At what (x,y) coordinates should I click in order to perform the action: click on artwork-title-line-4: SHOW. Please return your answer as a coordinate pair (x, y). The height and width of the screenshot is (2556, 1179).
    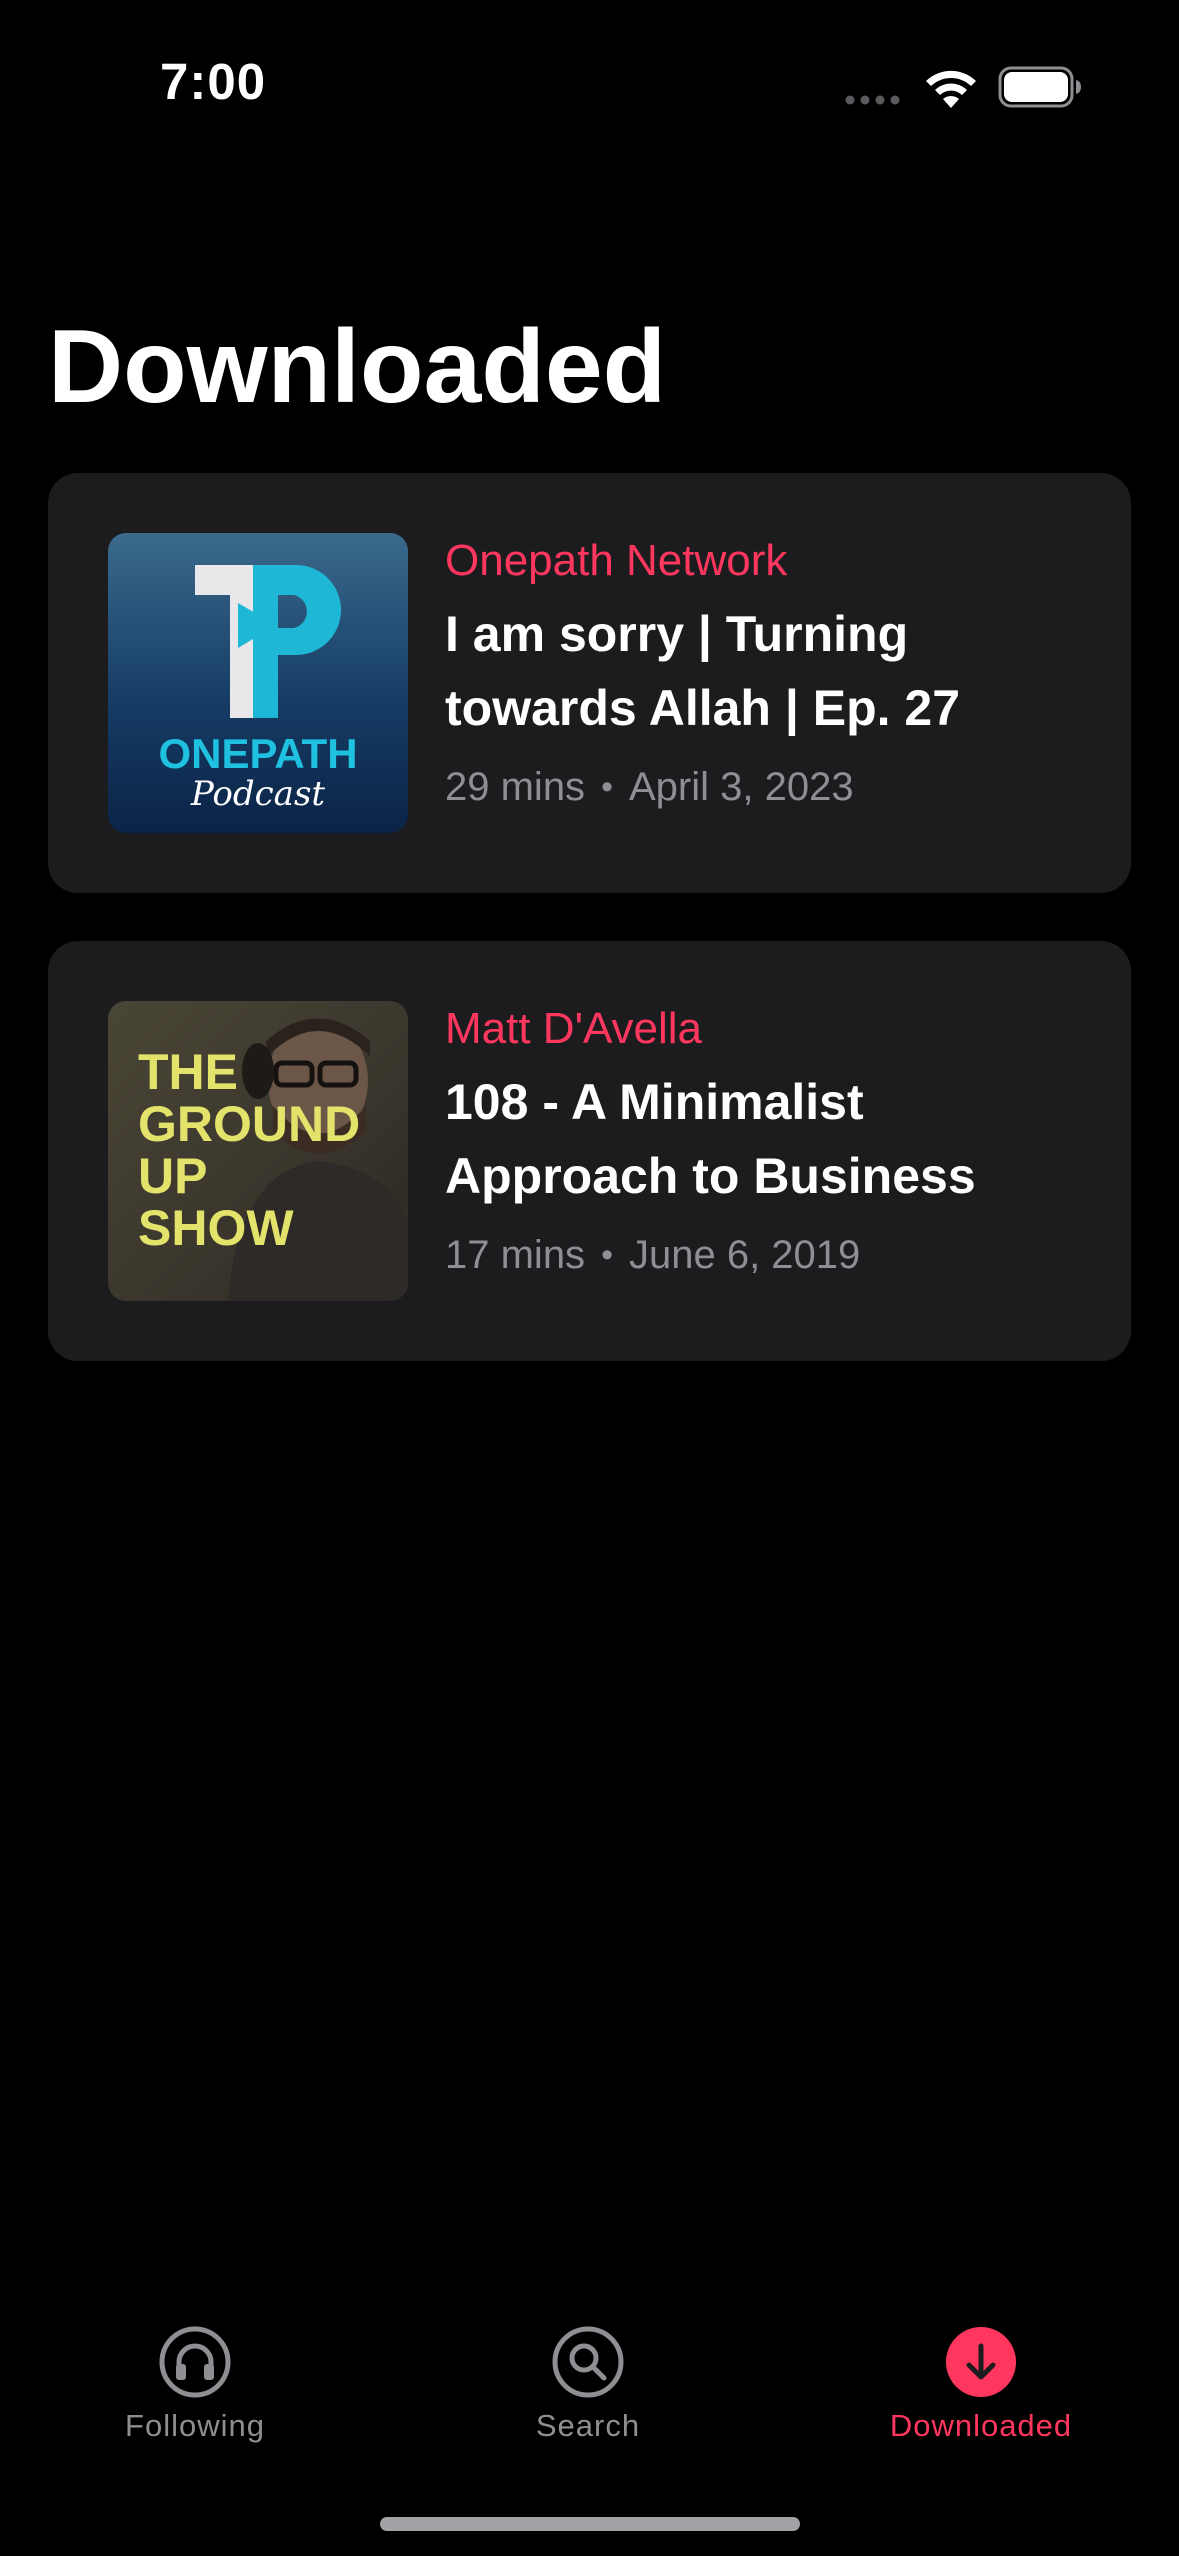
    Looking at the image, I should click on (216, 1228).